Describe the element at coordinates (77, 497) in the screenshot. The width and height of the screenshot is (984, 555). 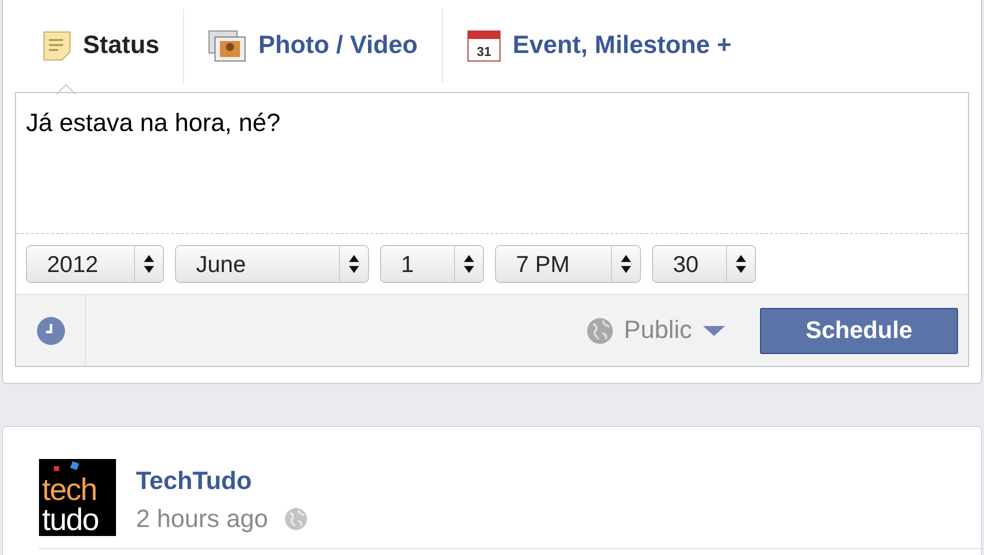
I see `page-logo: tech tudo` at that location.